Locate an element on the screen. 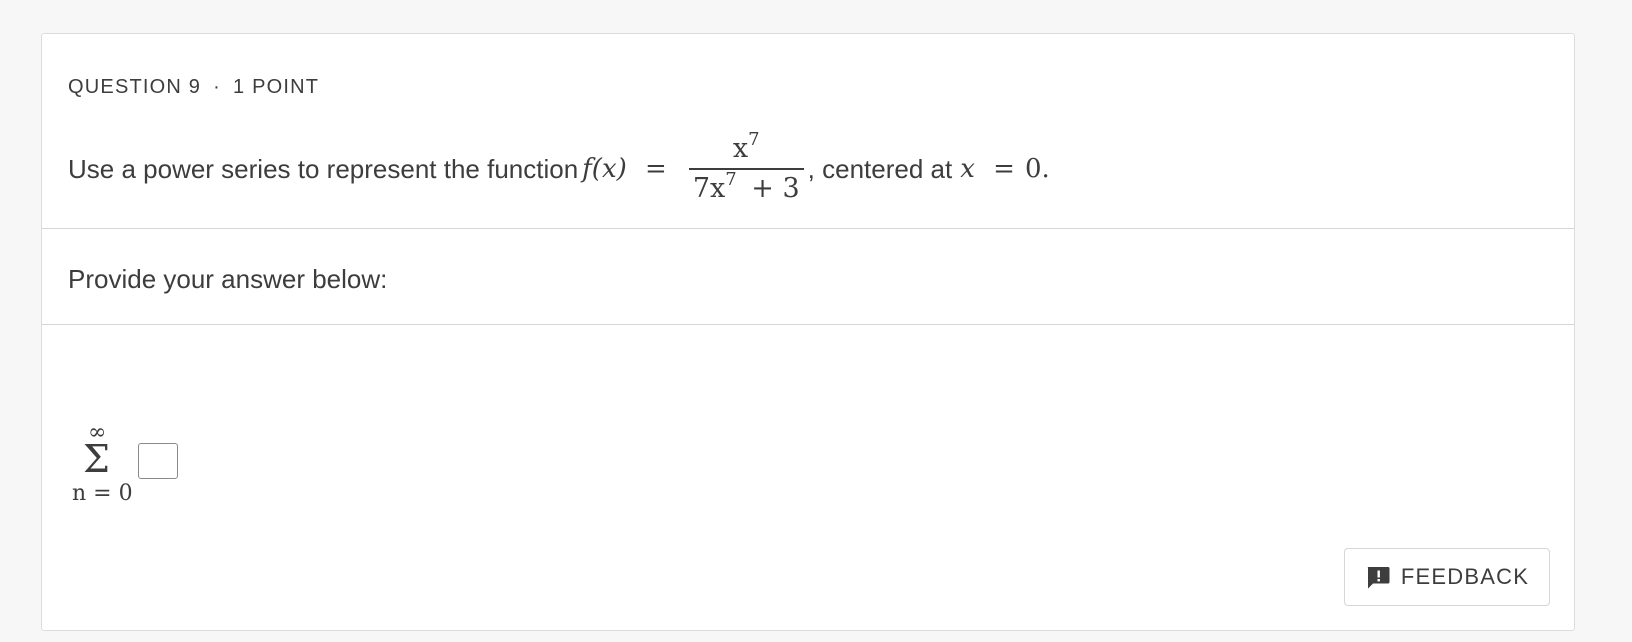 This screenshot has width=1632, height=642. series-term-input is located at coordinates (158, 461).